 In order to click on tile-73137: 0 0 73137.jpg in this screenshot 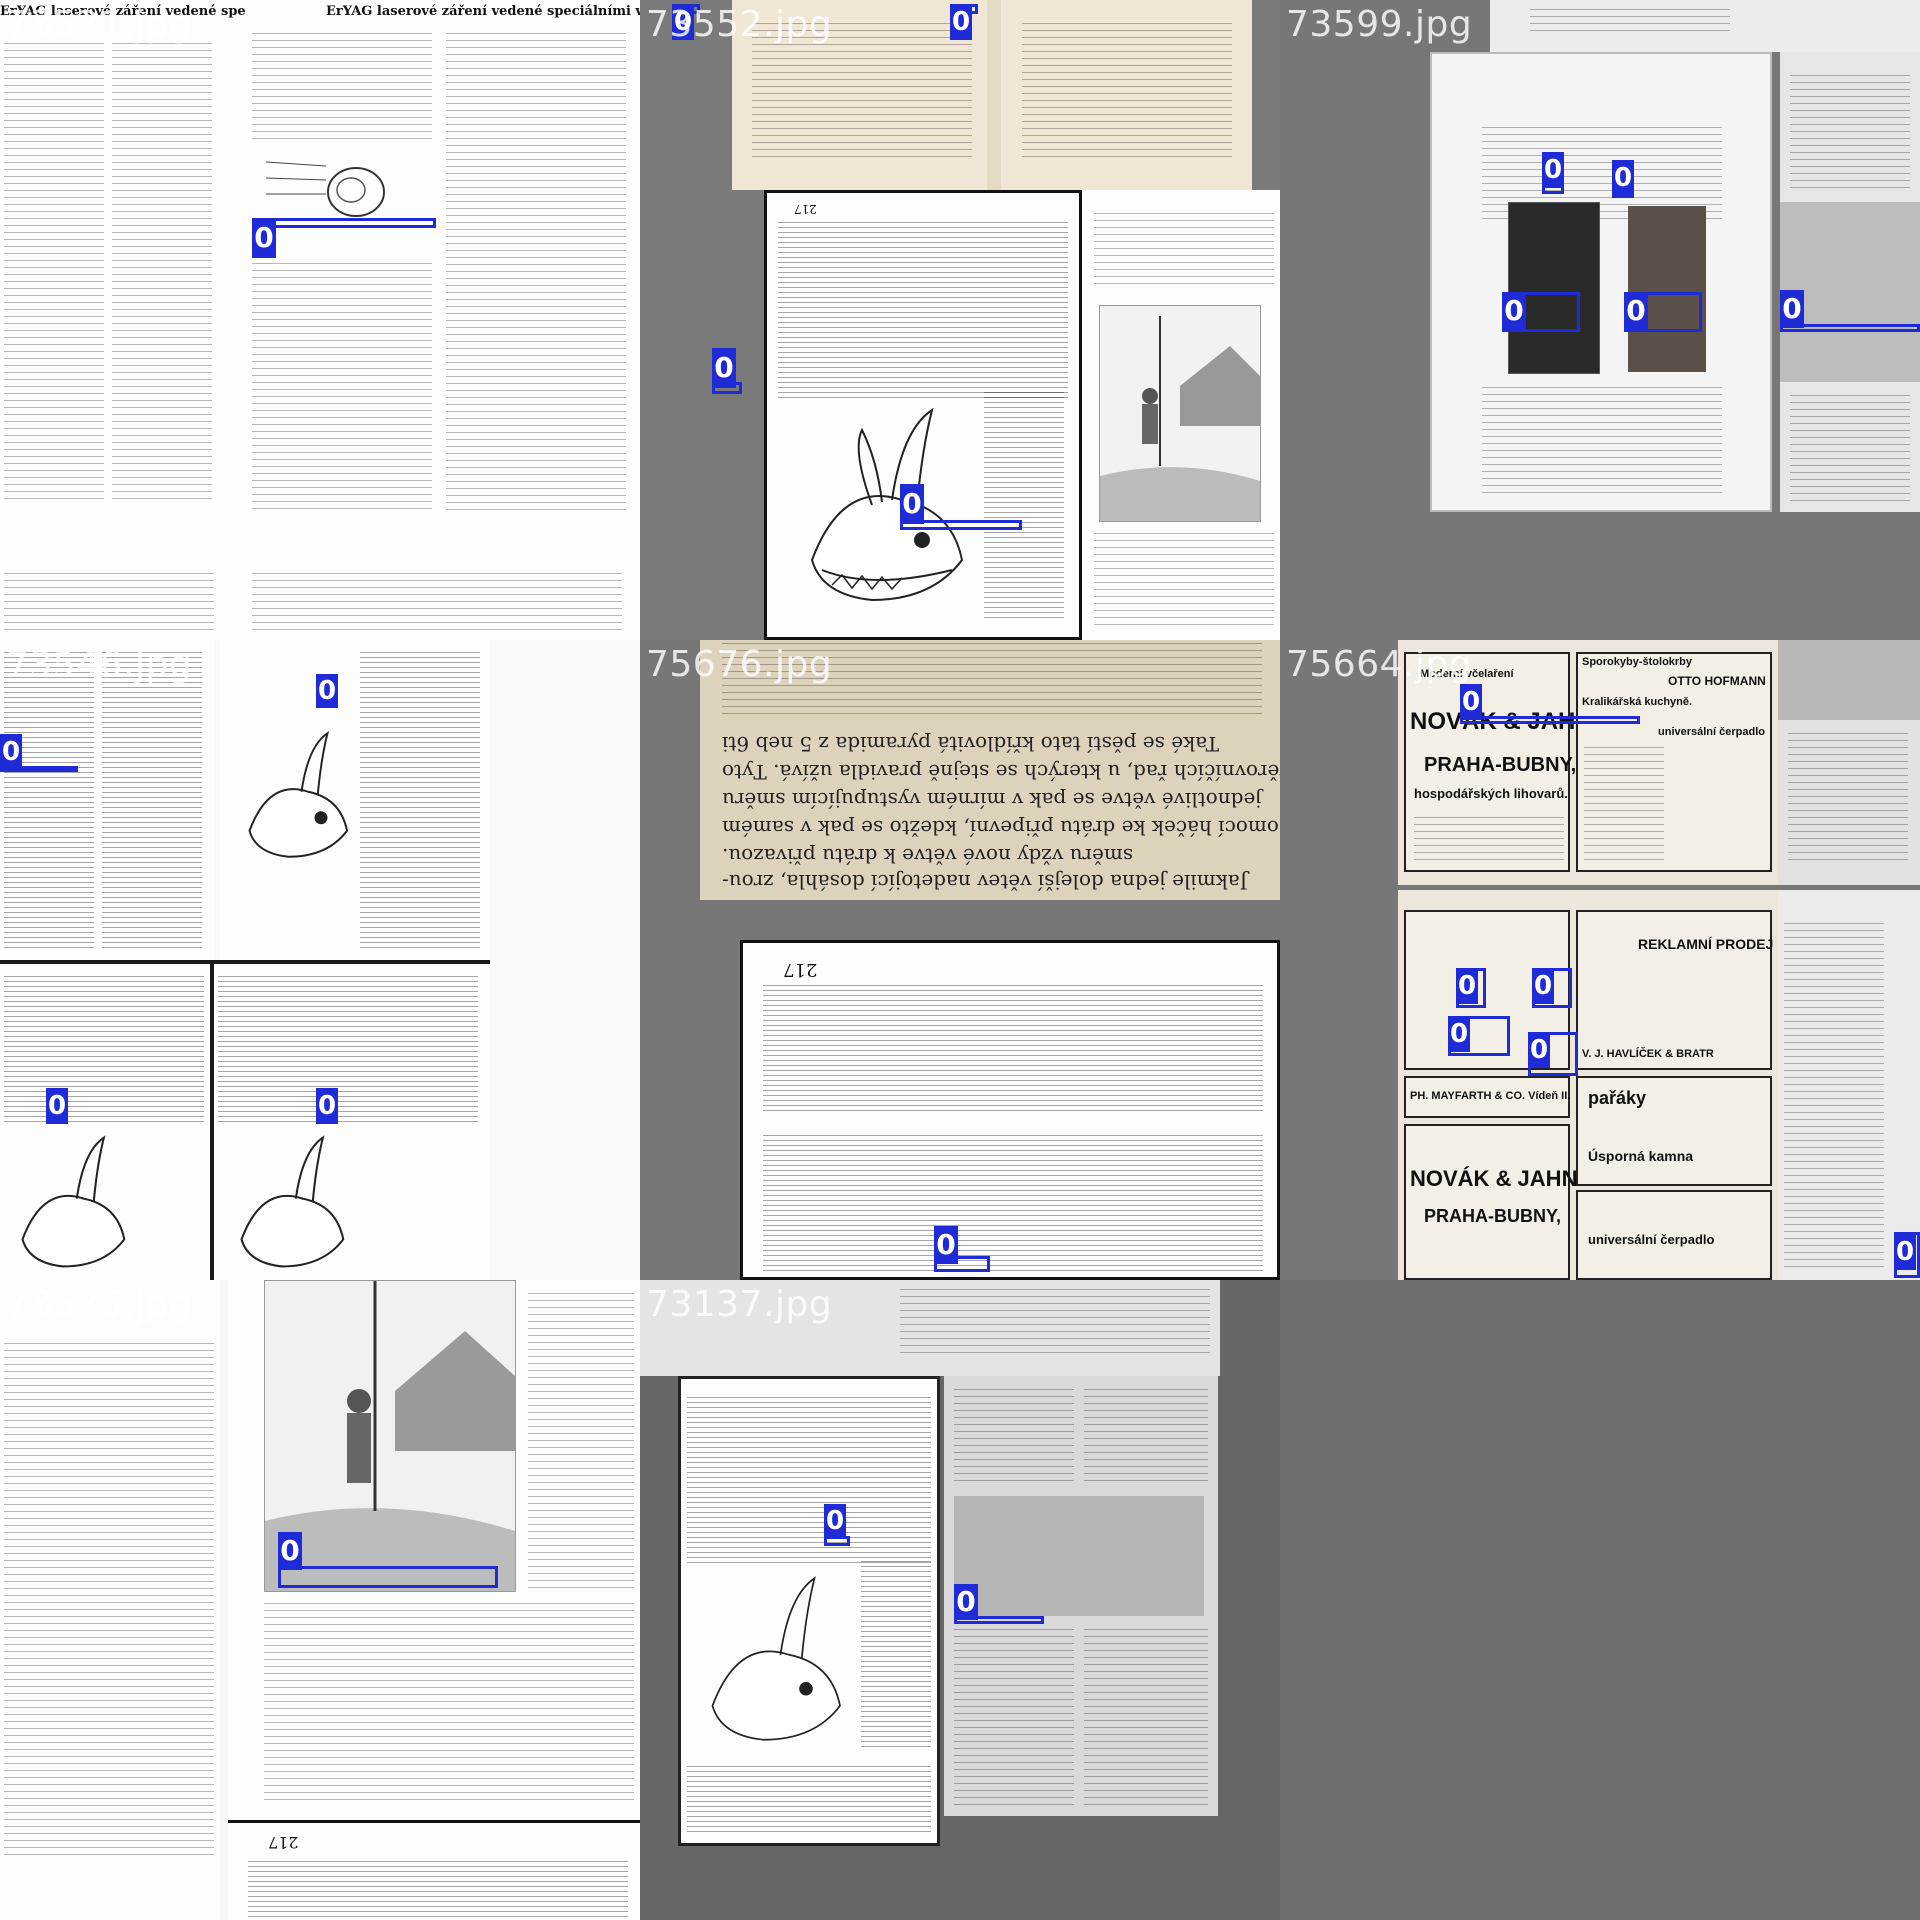, I will do `click(960, 1600)`.